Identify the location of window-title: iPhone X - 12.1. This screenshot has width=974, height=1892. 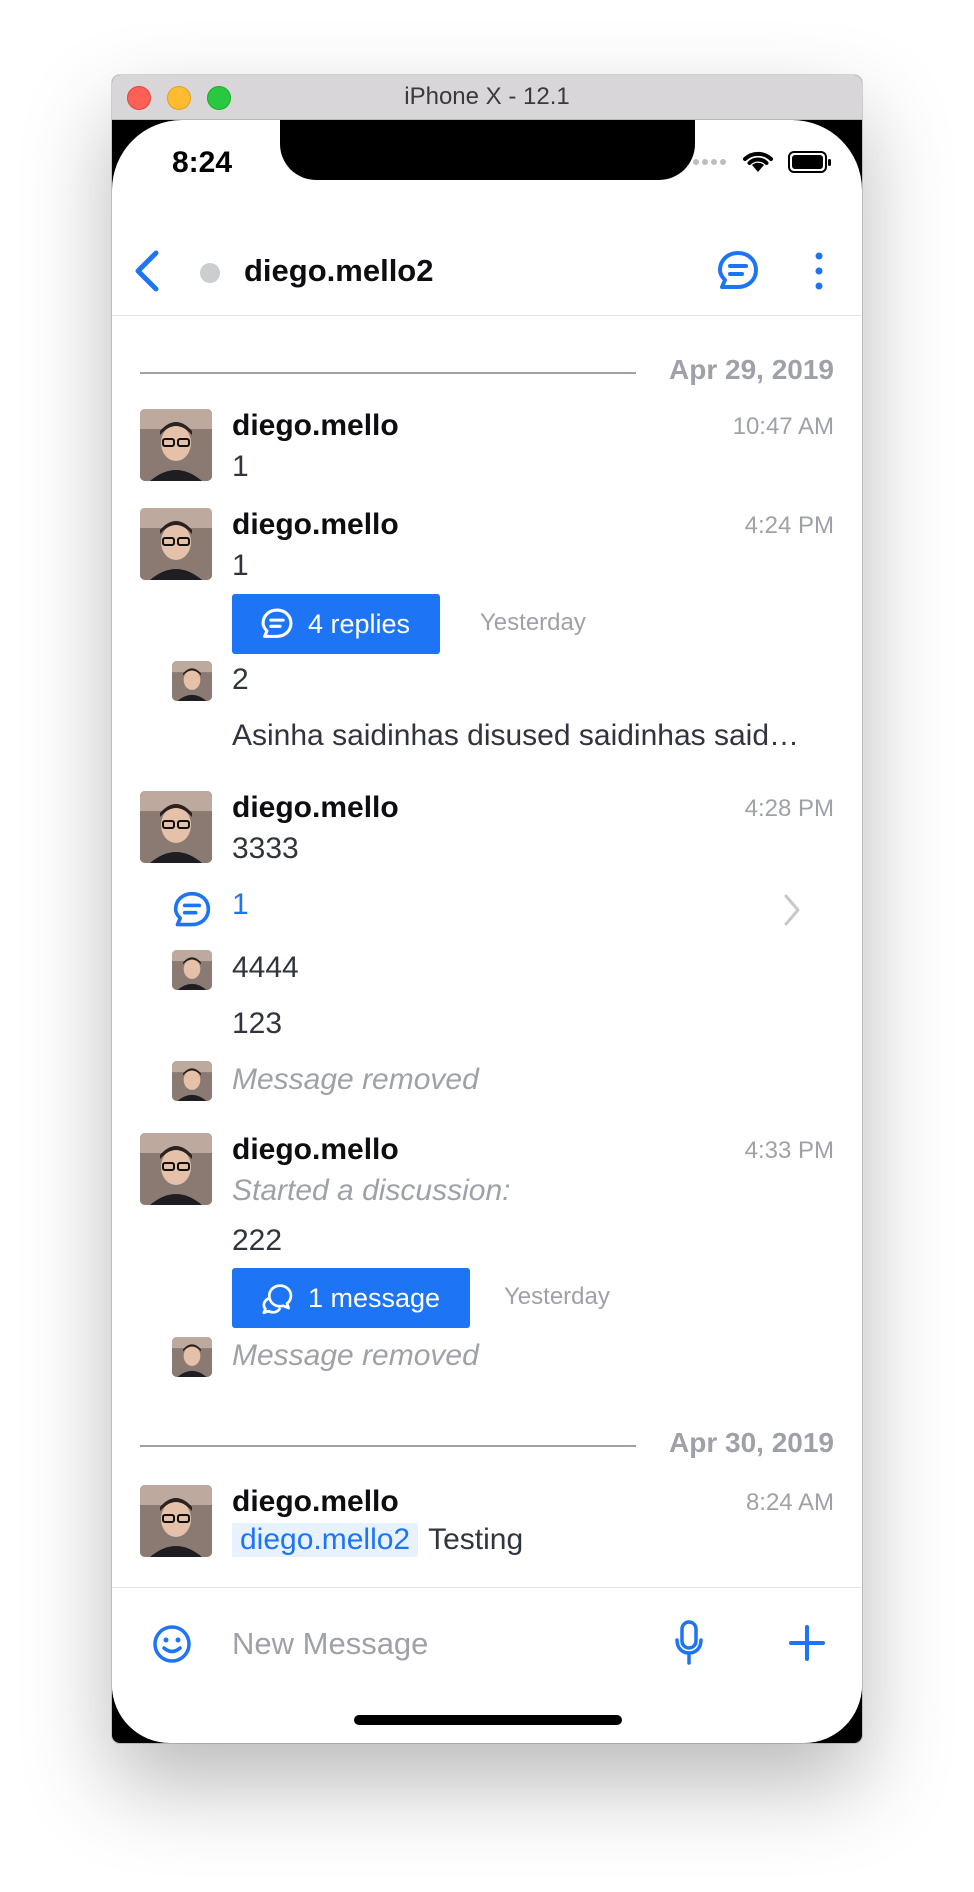
(487, 96).